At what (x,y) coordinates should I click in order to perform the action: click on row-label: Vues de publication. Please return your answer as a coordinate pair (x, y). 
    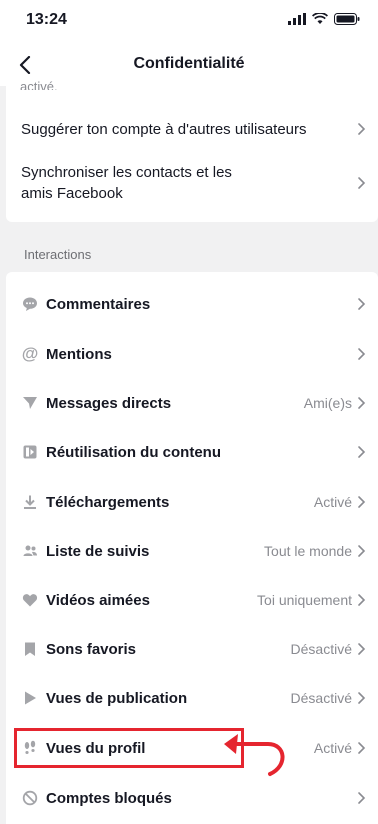
    Looking at the image, I should click on (117, 698).